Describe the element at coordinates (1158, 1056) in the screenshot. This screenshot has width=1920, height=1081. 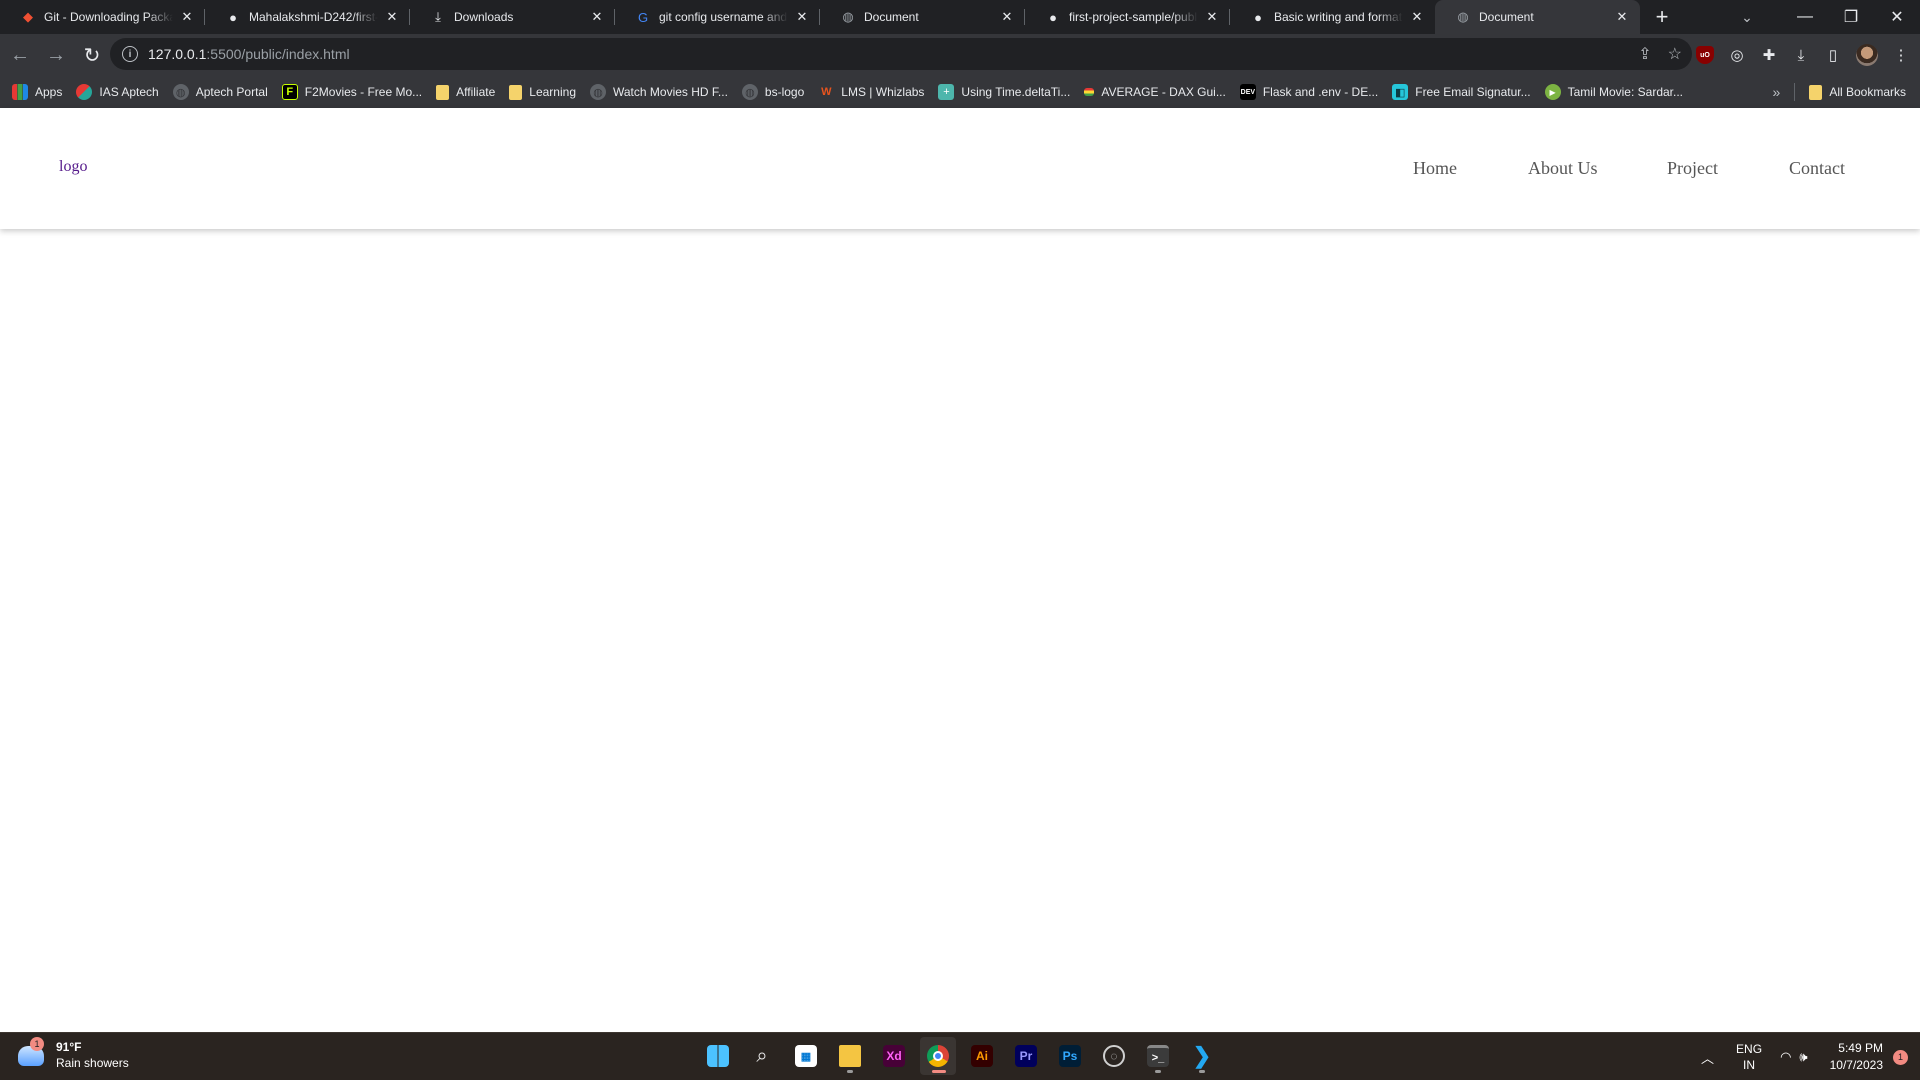
I see `taskbar-terminal-button: >_` at that location.